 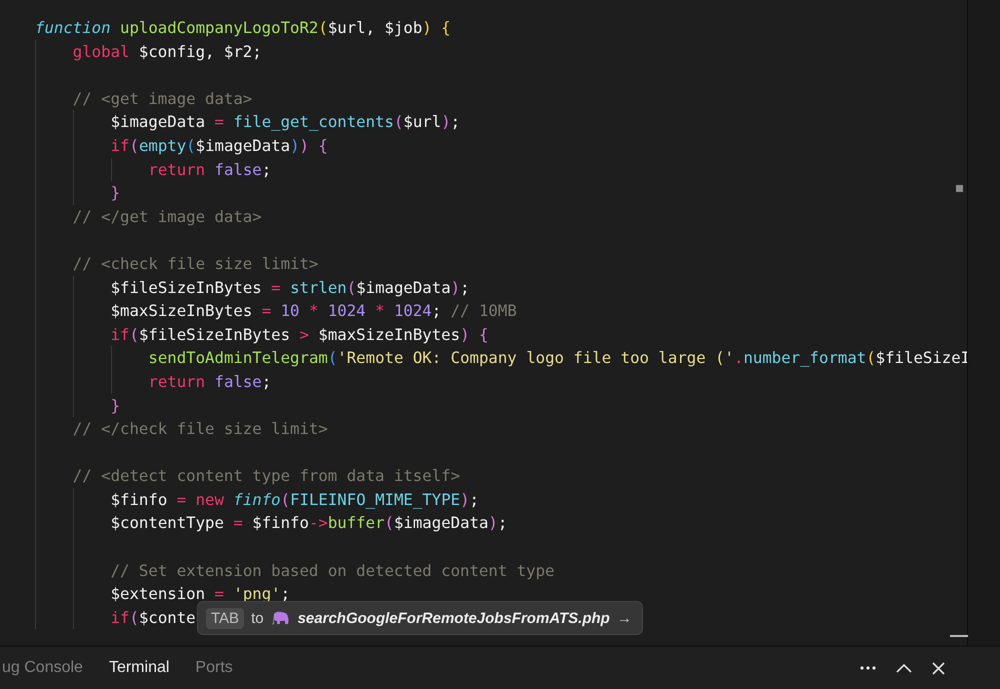 What do you see at coordinates (959, 636) in the screenshot?
I see `cursor-marker` at bounding box center [959, 636].